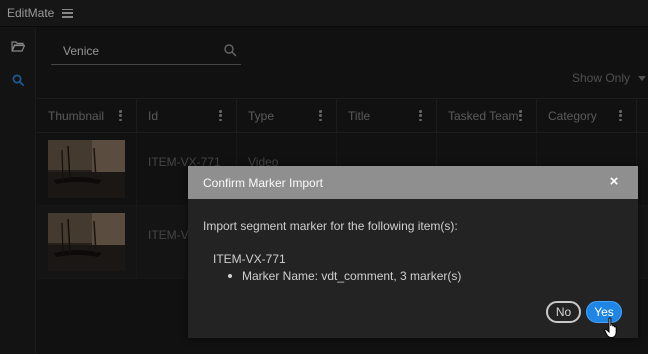 The image size is (648, 354). What do you see at coordinates (352, 276) in the screenshot?
I see `marker-detail: Marker Name: vdt_comment, 3 marker(s)` at bounding box center [352, 276].